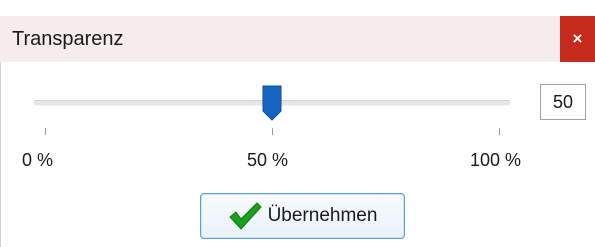 This screenshot has height=247, width=595. I want to click on apply-button: Übernehmen, so click(302, 216).